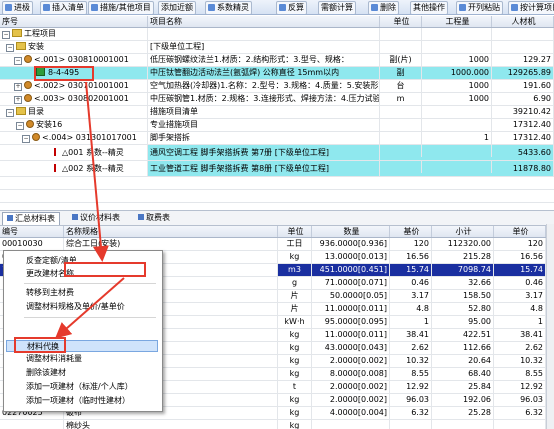 The height and width of the screenshot is (429, 554). I want to click on arrow-material-to-menu, so click(89, 308).